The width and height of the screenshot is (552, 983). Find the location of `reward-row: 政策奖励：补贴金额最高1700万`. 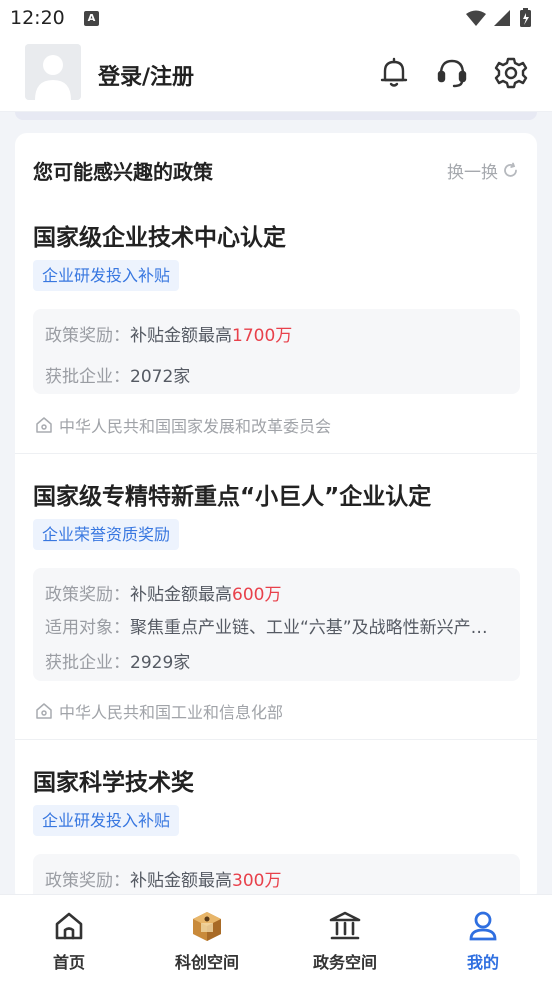

reward-row: 政策奖励：补贴金额最高1700万 is located at coordinates (169, 336).